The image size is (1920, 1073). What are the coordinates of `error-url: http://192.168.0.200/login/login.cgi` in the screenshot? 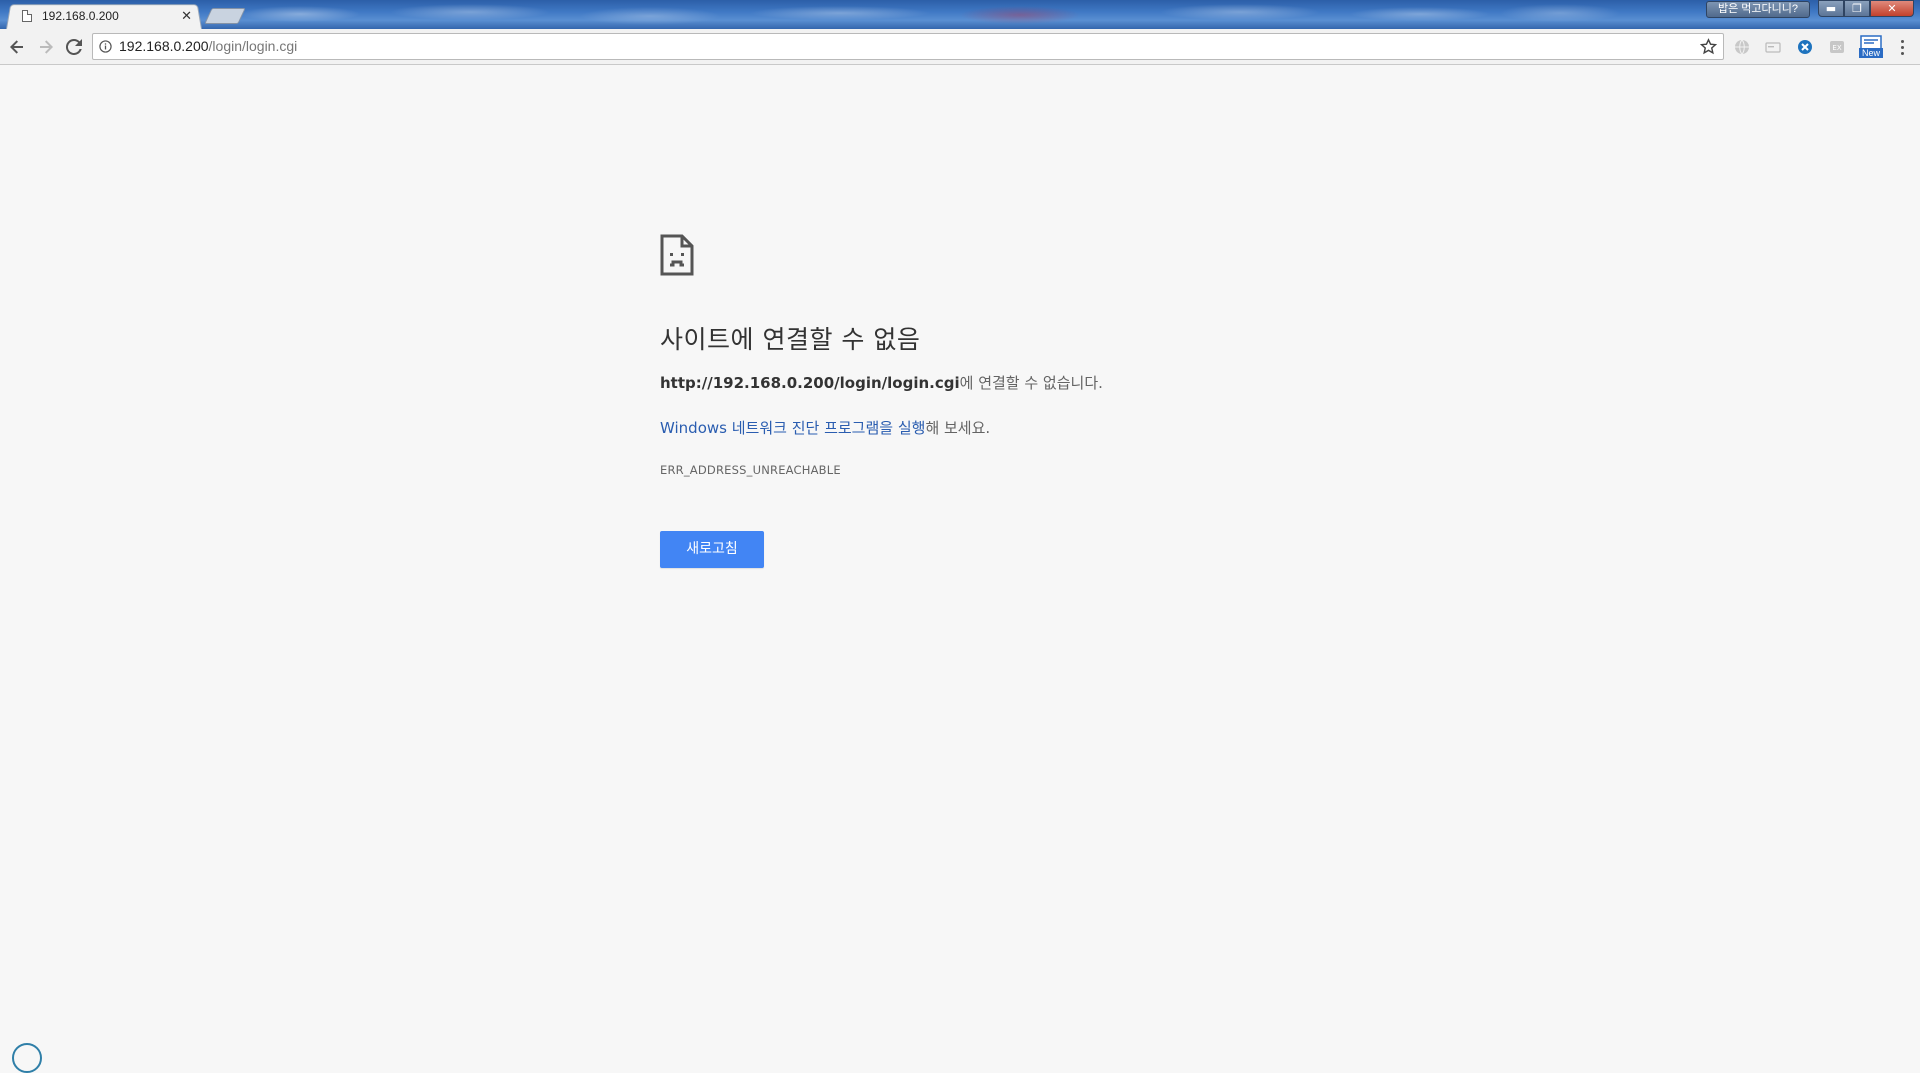 It's located at (810, 383).